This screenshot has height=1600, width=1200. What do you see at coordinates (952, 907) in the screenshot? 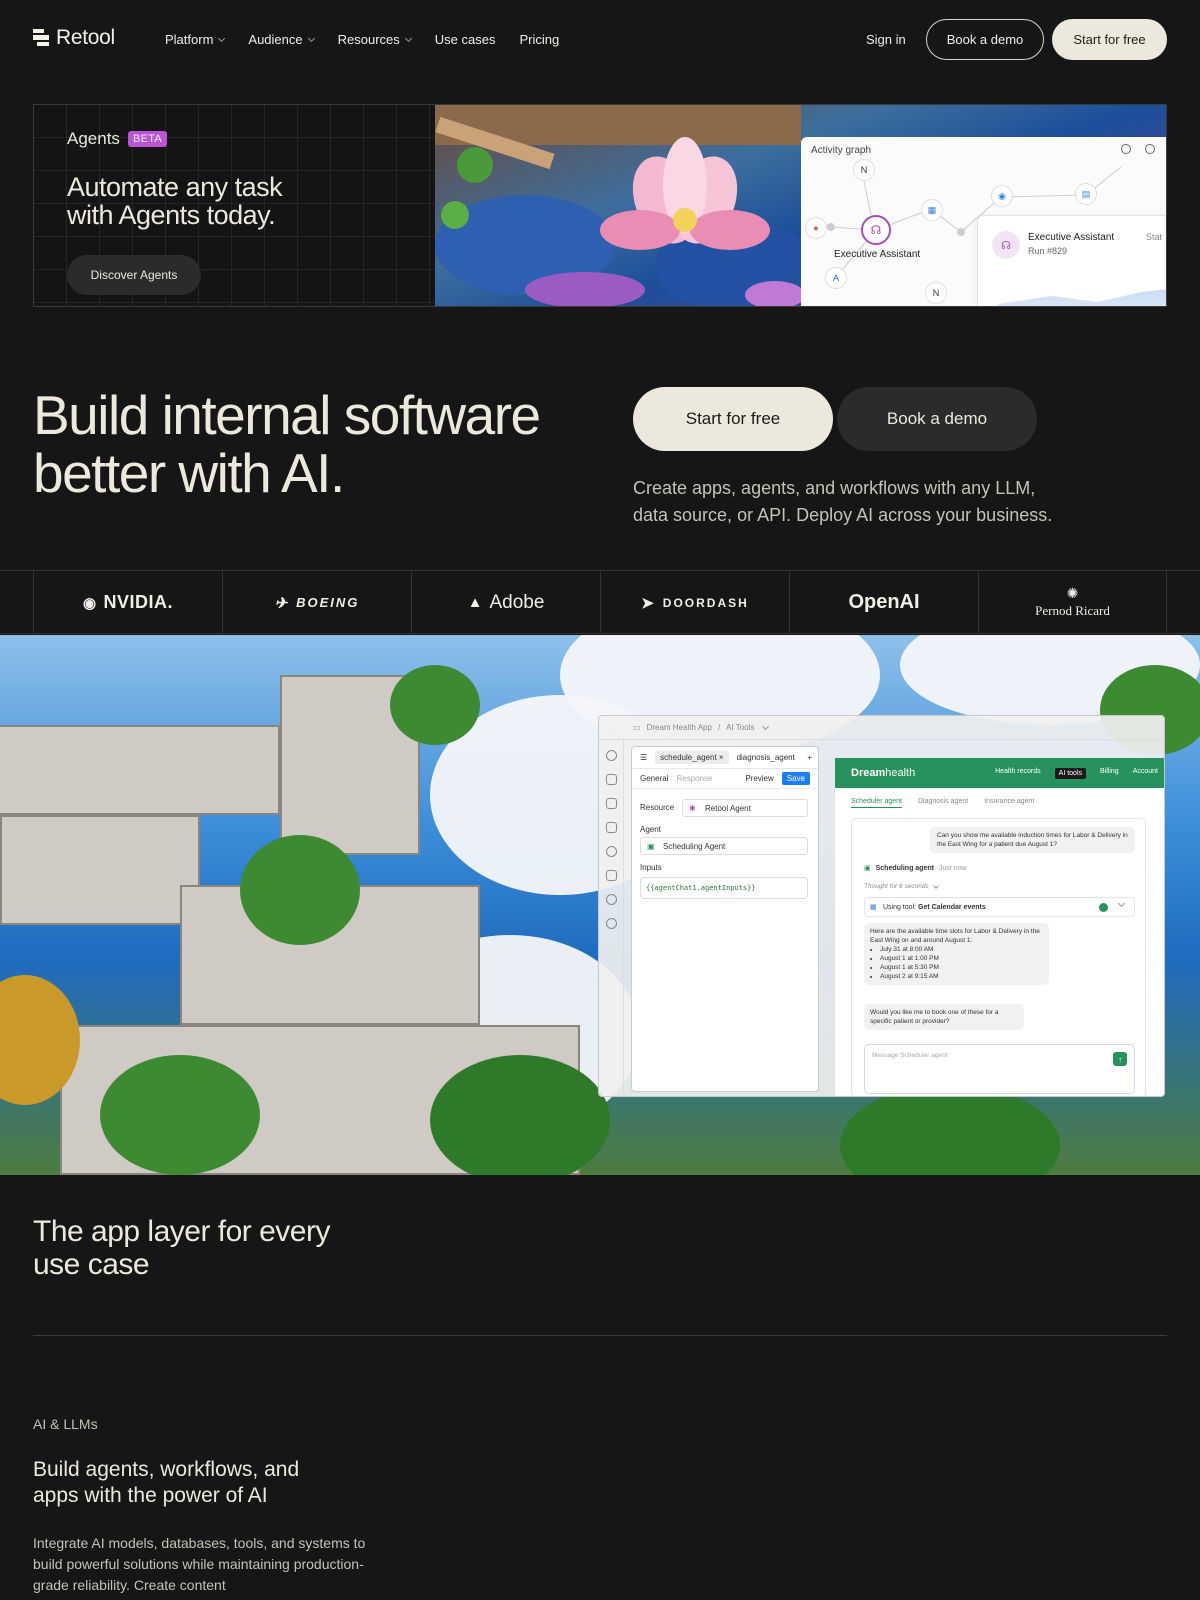
I see `tool-name: Get Calendar events` at bounding box center [952, 907].